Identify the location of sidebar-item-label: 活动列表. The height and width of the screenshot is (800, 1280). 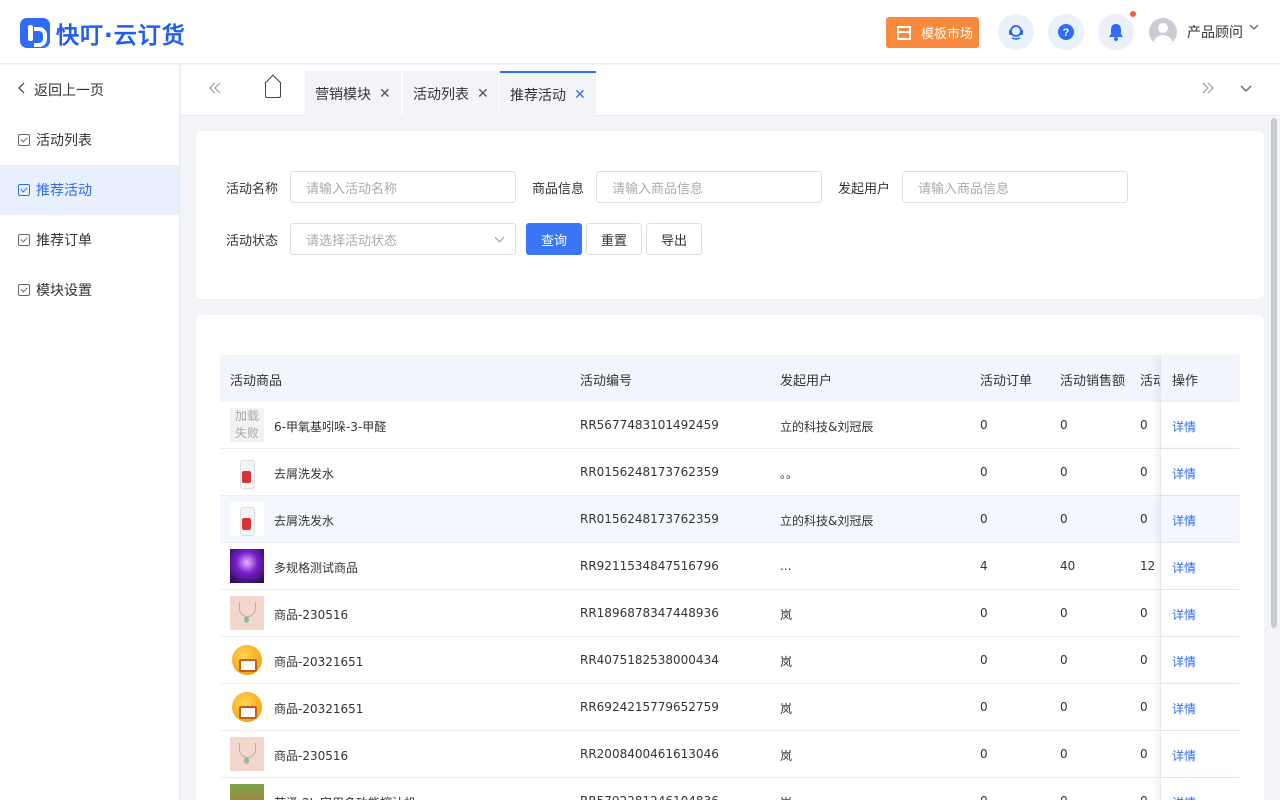
(64, 141).